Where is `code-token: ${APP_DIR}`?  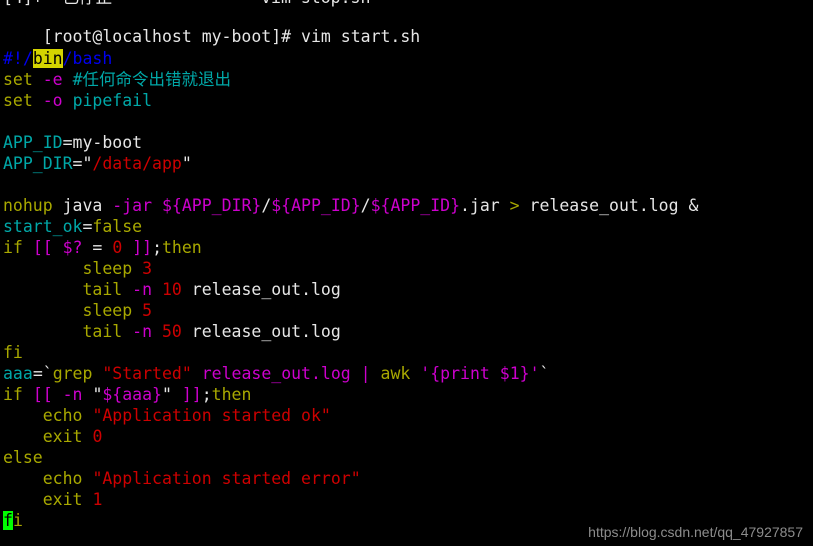 code-token: ${APP_DIR} is located at coordinates (211, 205).